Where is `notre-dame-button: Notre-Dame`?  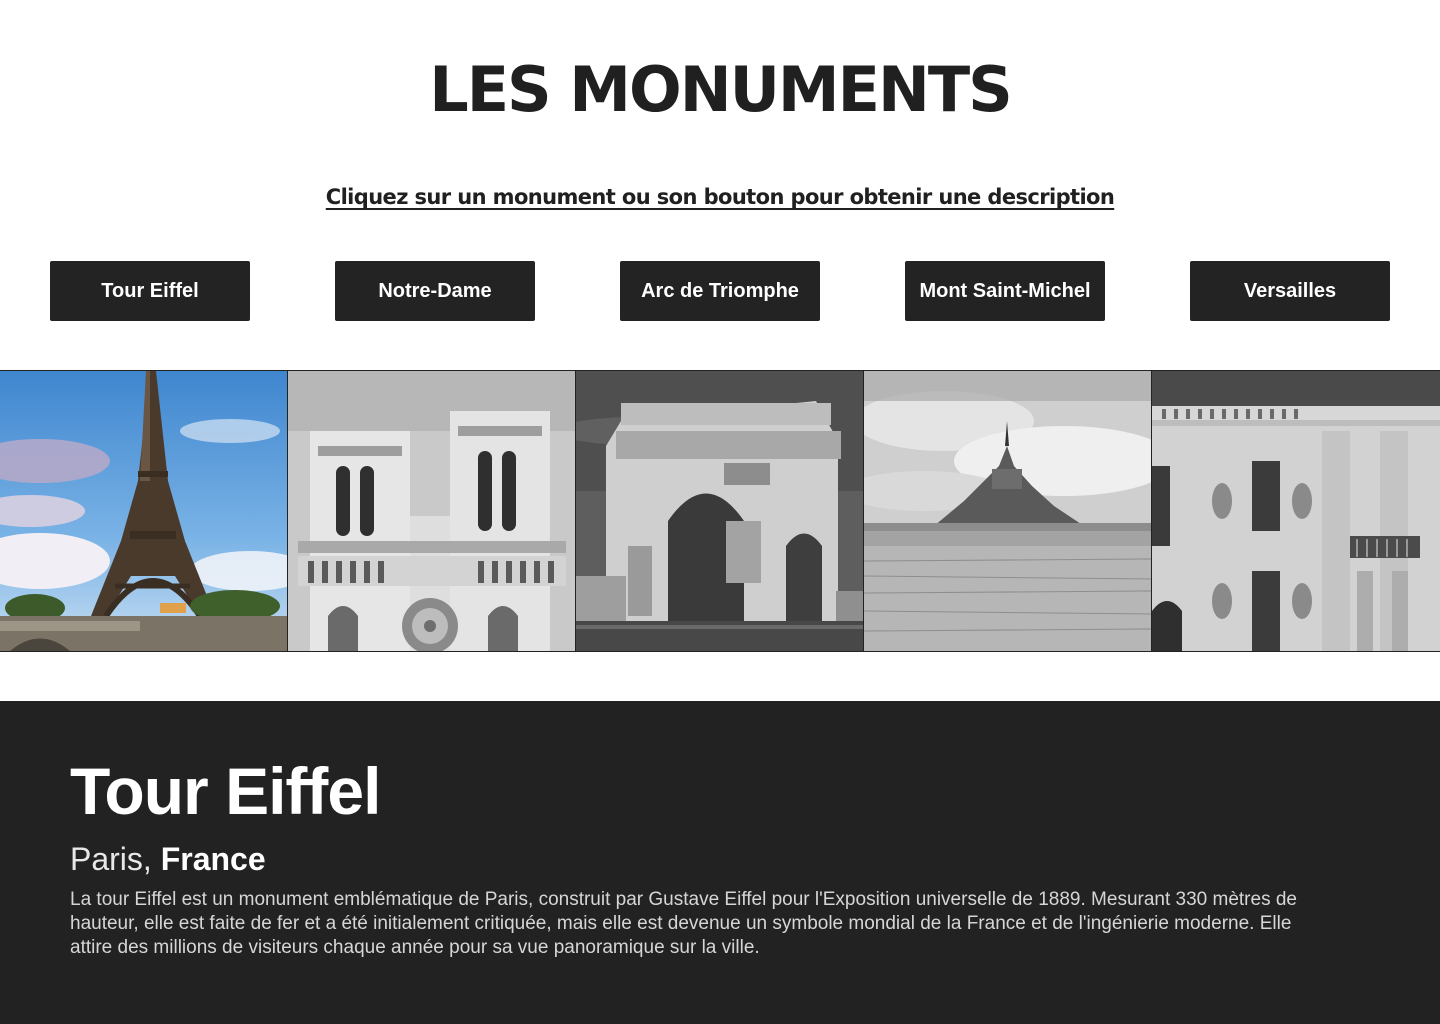
notre-dame-button: Notre-Dame is located at coordinates (435, 291).